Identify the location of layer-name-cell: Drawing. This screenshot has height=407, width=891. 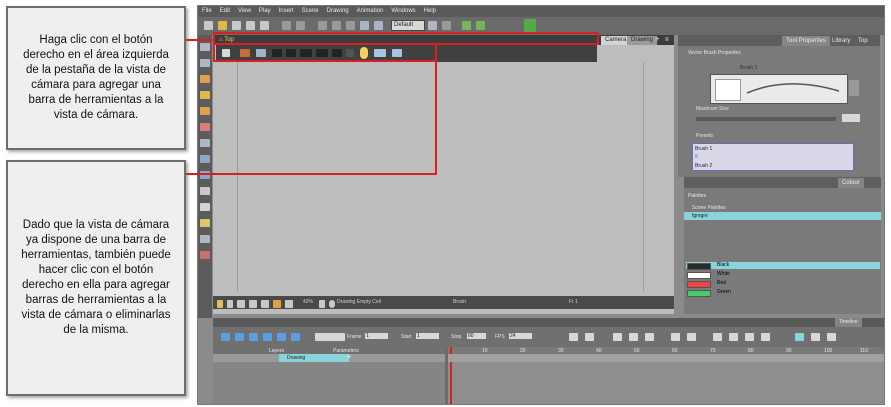
(314, 358).